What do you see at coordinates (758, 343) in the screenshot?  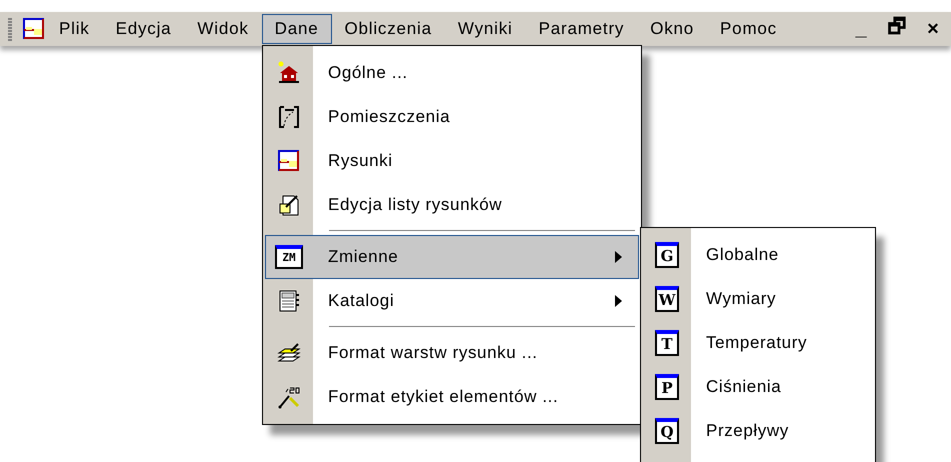 I see `menu-item: T Temperatury` at bounding box center [758, 343].